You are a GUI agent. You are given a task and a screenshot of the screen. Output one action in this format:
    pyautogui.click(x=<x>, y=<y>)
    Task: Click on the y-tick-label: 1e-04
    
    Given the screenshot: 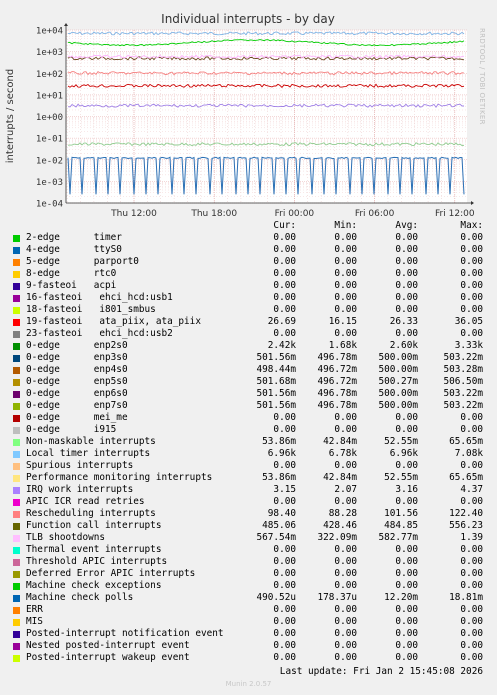 What is the action you would take?
    pyautogui.click(x=49, y=205)
    